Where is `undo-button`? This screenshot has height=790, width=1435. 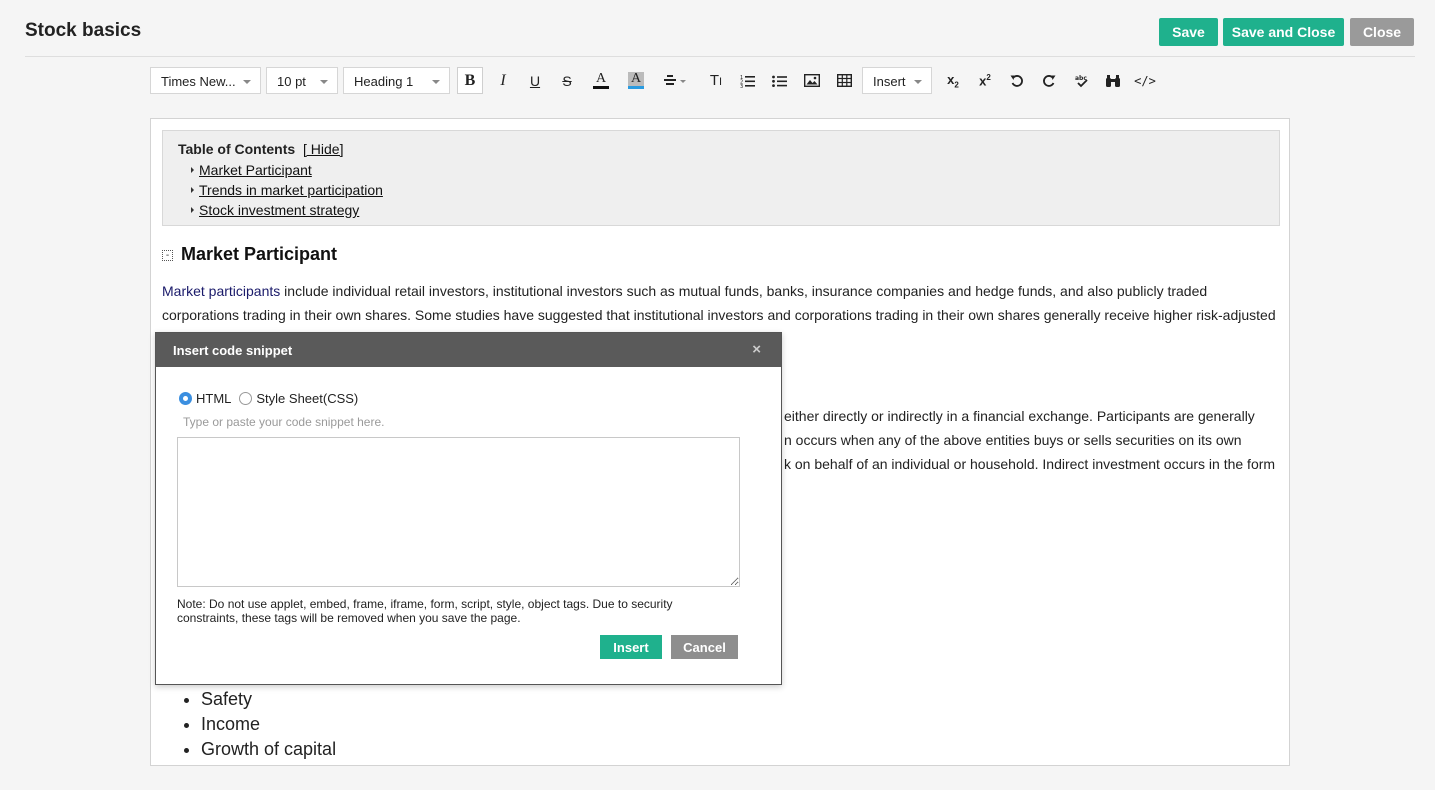
undo-button is located at coordinates (1017, 80).